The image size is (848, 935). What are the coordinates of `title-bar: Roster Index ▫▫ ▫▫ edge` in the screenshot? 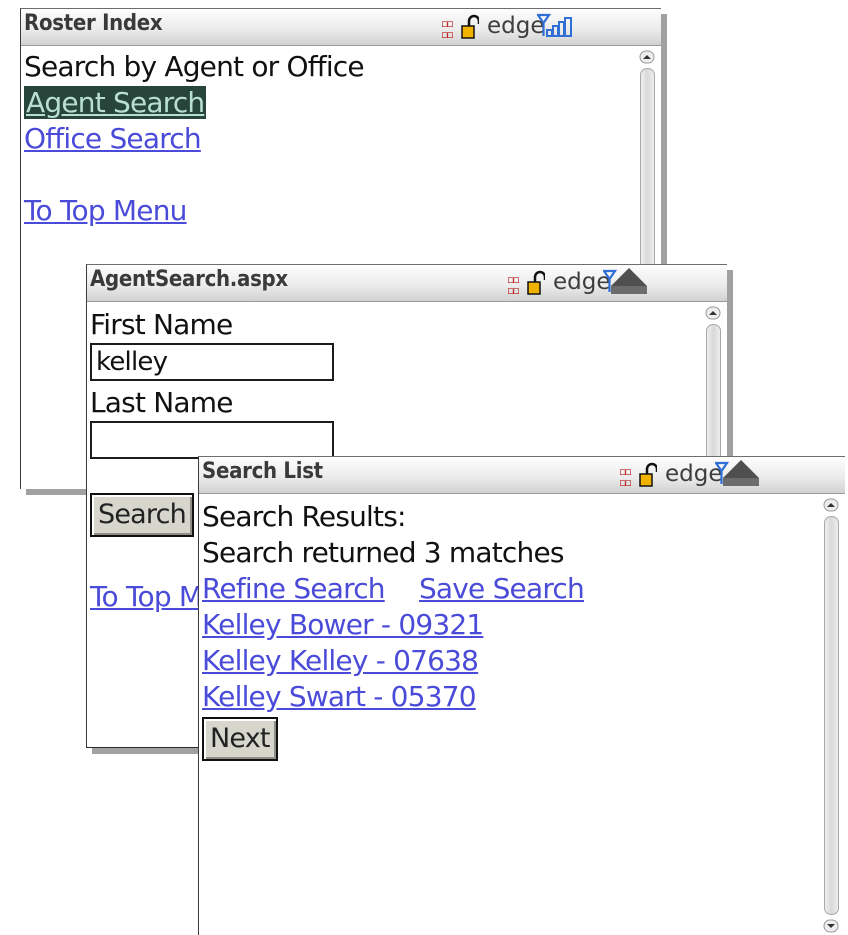 It's located at (341, 27).